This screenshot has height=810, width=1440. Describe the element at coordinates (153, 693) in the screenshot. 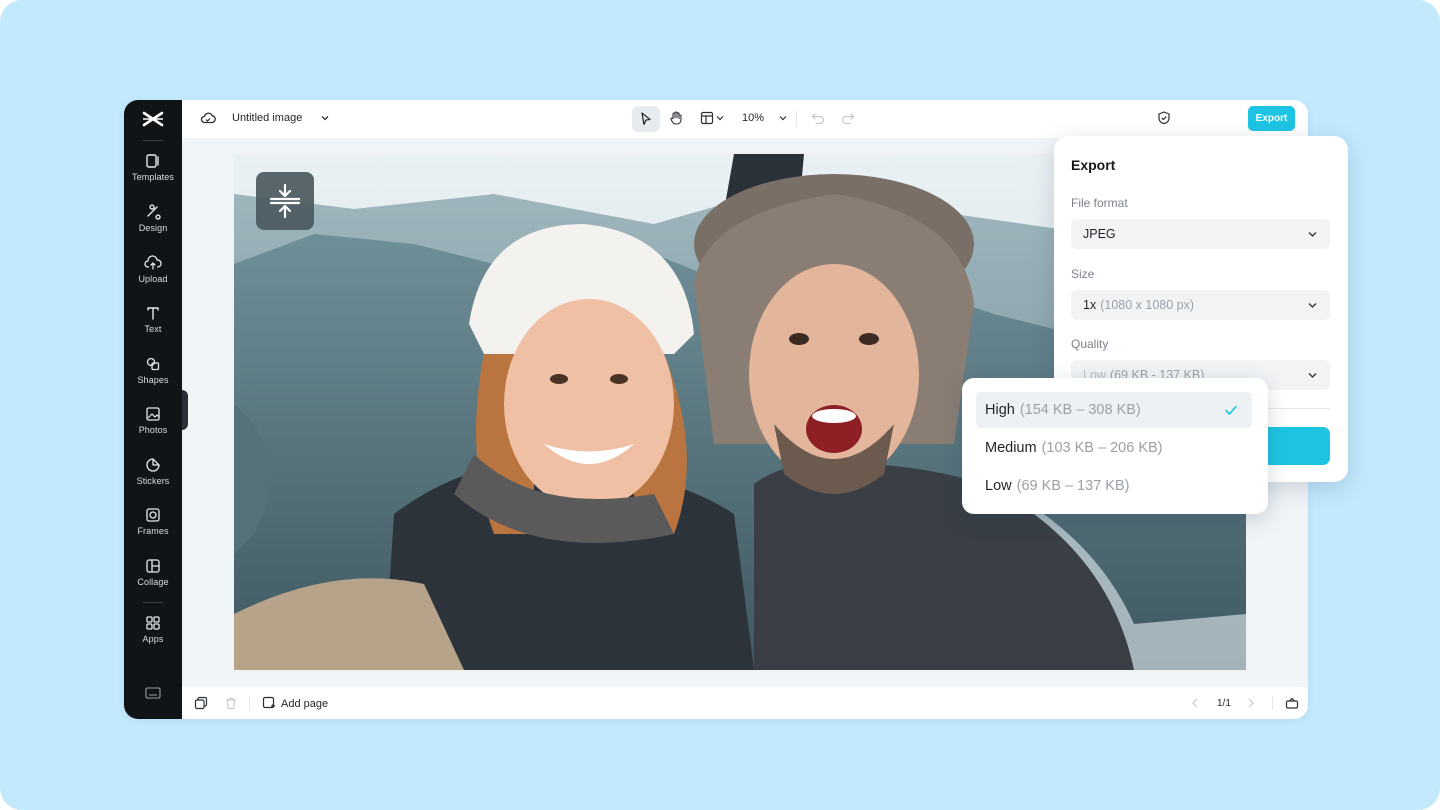

I see `keyboard-icon` at that location.